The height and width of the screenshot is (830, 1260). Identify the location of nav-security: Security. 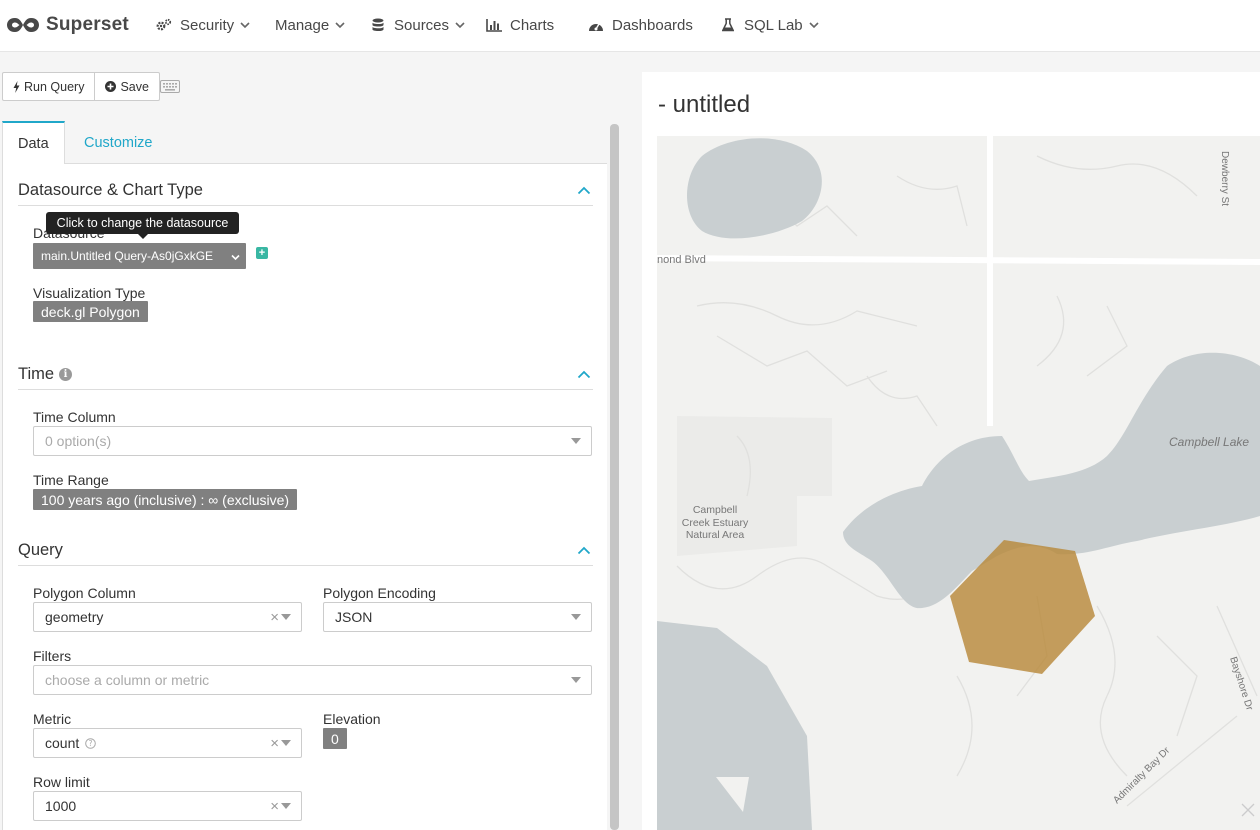
(203, 25).